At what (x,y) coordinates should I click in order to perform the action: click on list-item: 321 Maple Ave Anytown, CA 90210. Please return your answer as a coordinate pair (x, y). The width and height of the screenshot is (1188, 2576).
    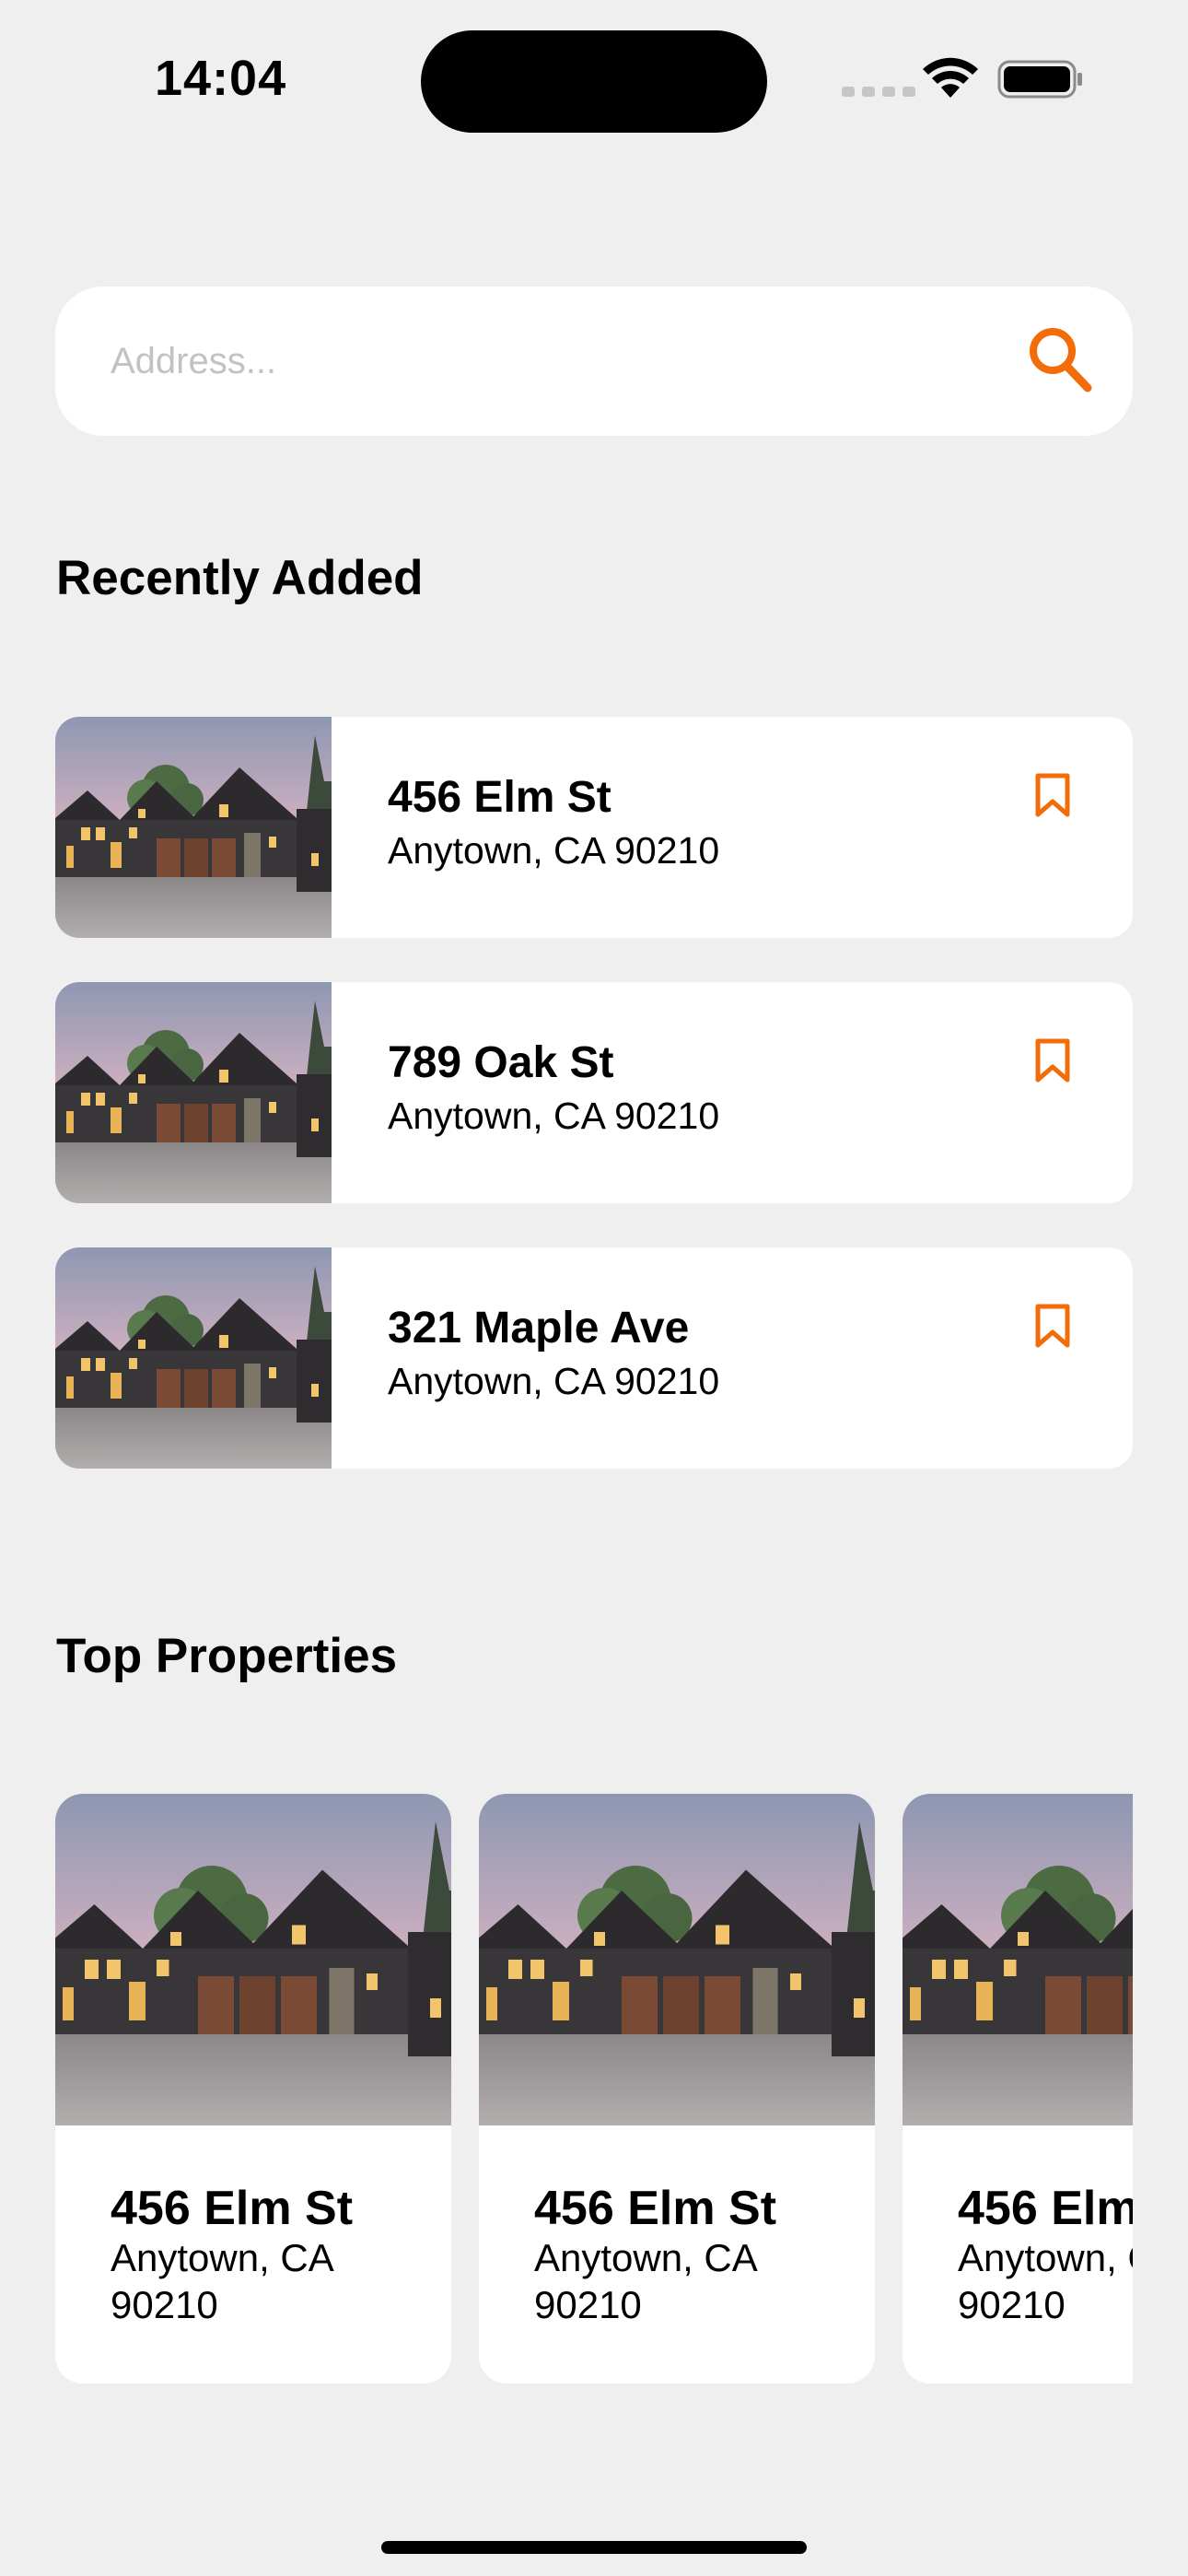
    Looking at the image, I should click on (594, 1358).